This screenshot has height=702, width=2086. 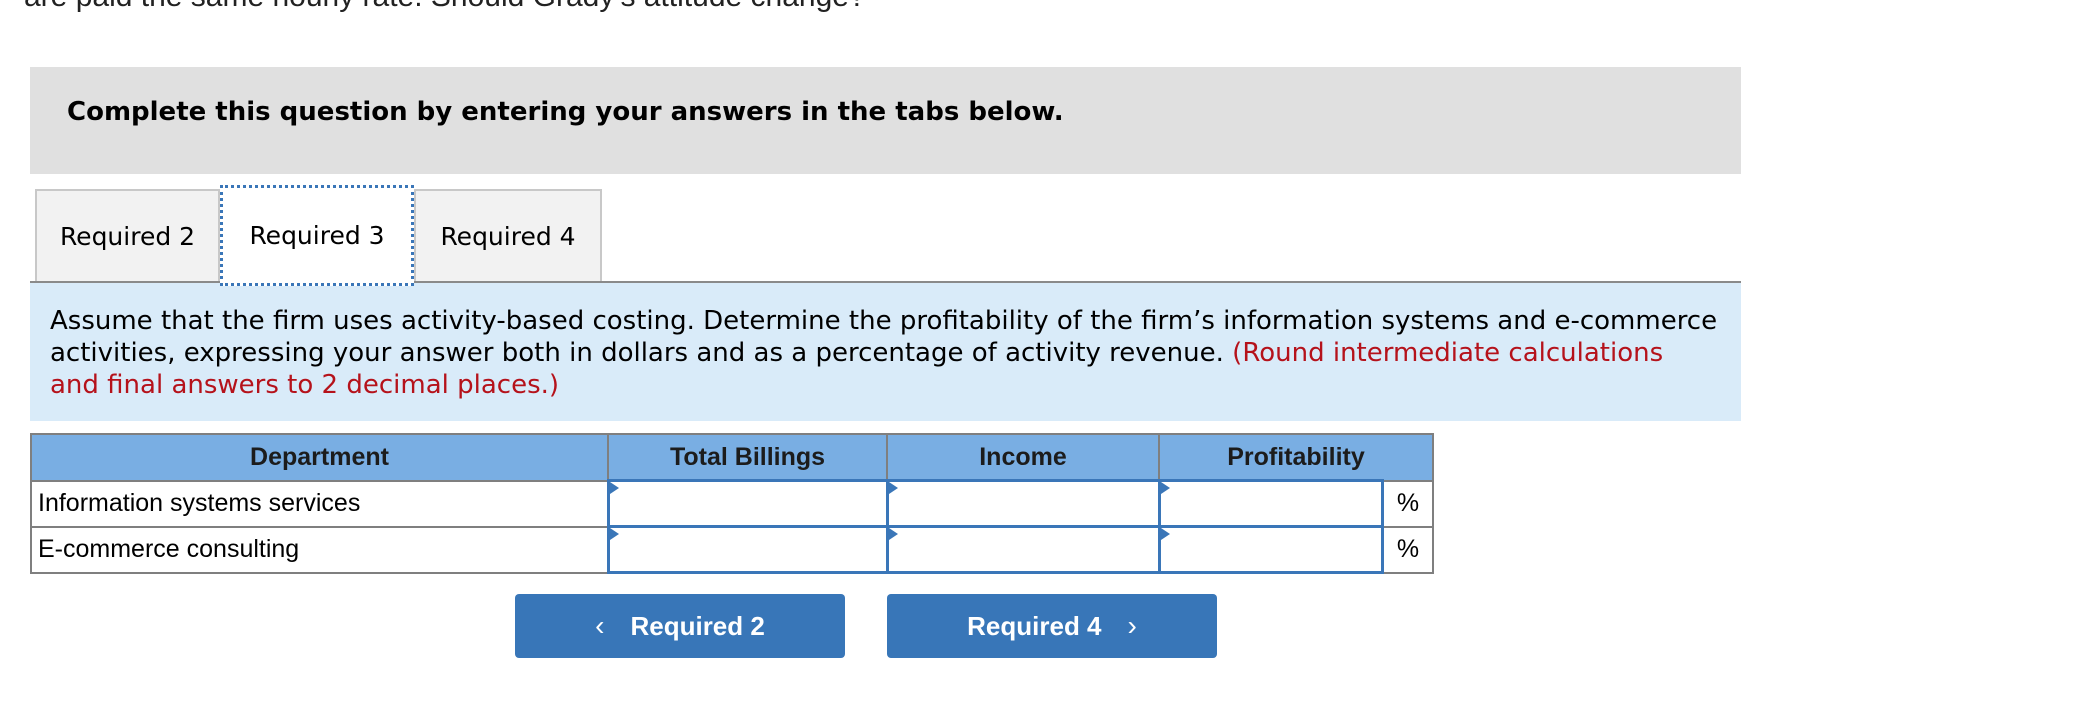 What do you see at coordinates (319, 503) in the screenshot?
I see `department-cell: Information systems services` at bounding box center [319, 503].